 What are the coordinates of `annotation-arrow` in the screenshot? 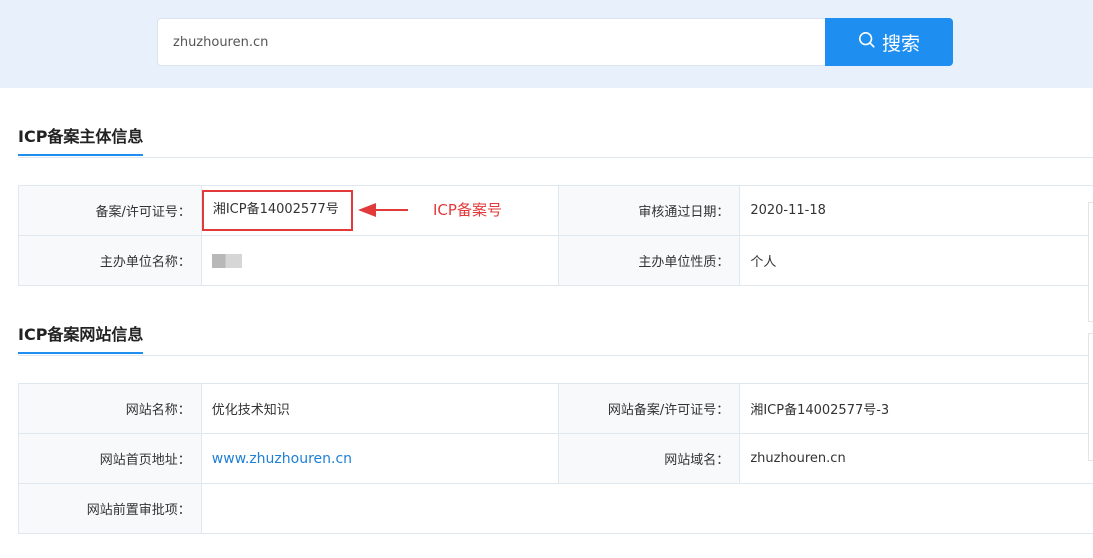 It's located at (384, 210).